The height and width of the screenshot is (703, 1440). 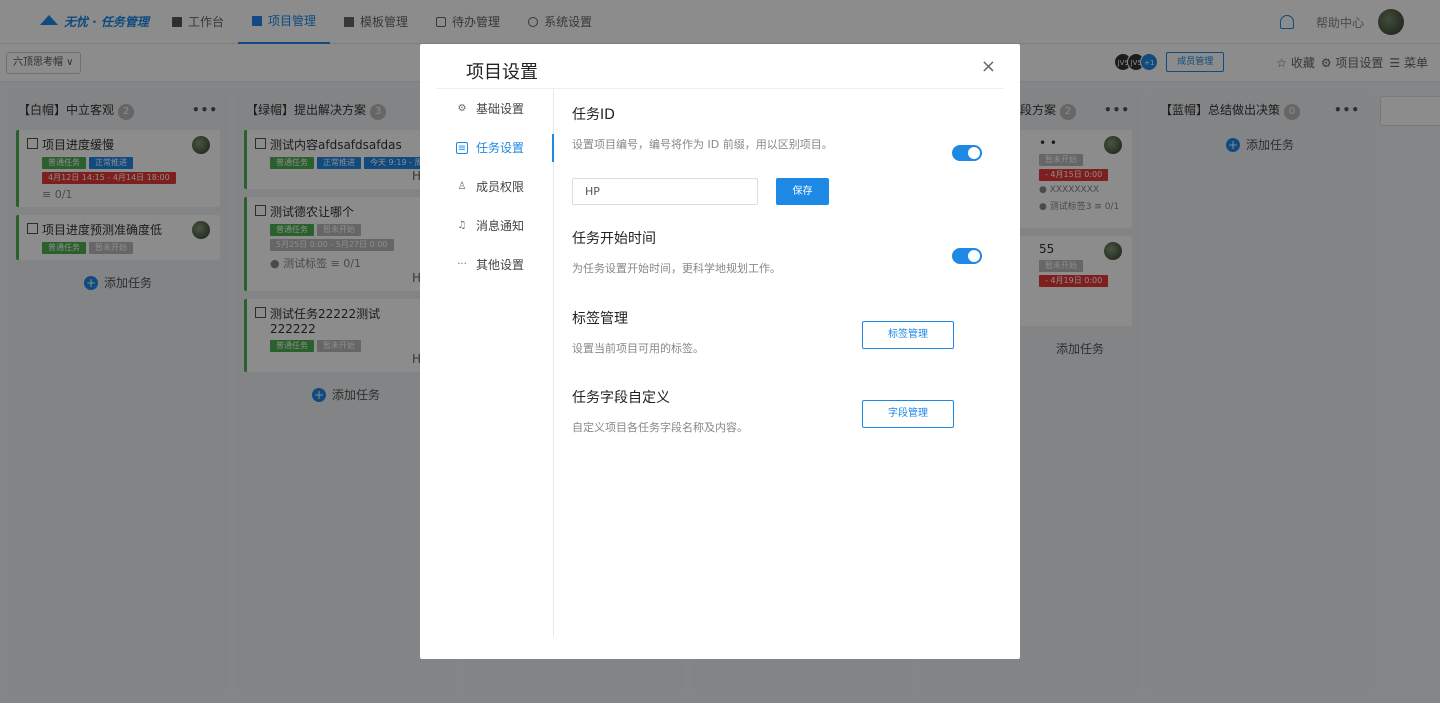 I want to click on section-desc: 为任务设置开始时间，更科学地规划工作。, so click(x=676, y=268).